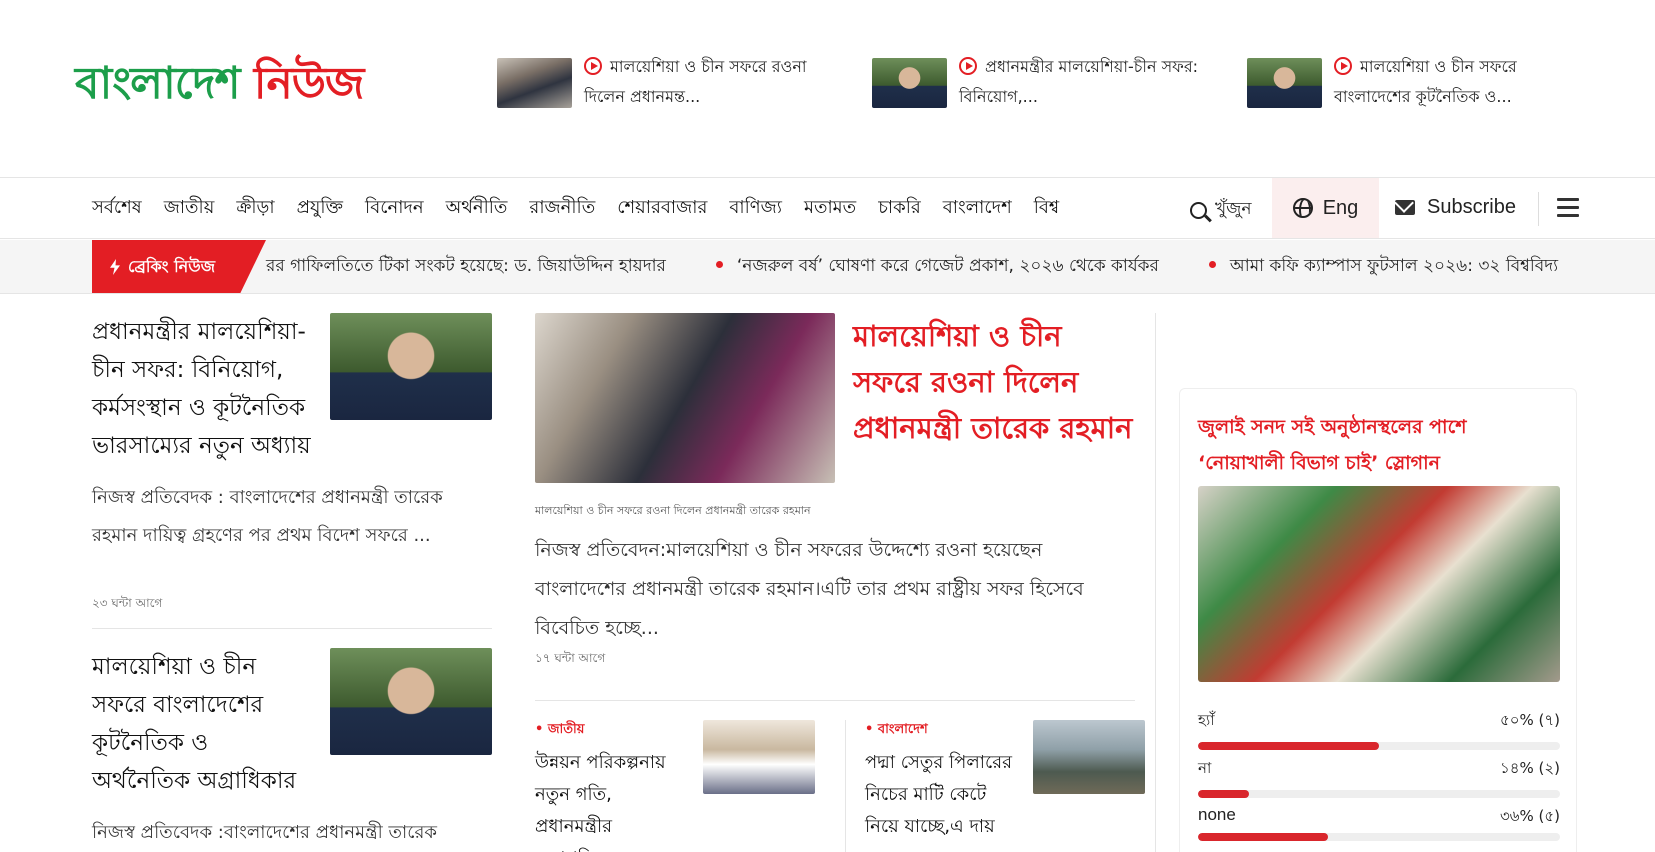 The width and height of the screenshot is (1655, 852). I want to click on poll-option: হ্যাঁ ৫০% (৭), so click(1379, 729).